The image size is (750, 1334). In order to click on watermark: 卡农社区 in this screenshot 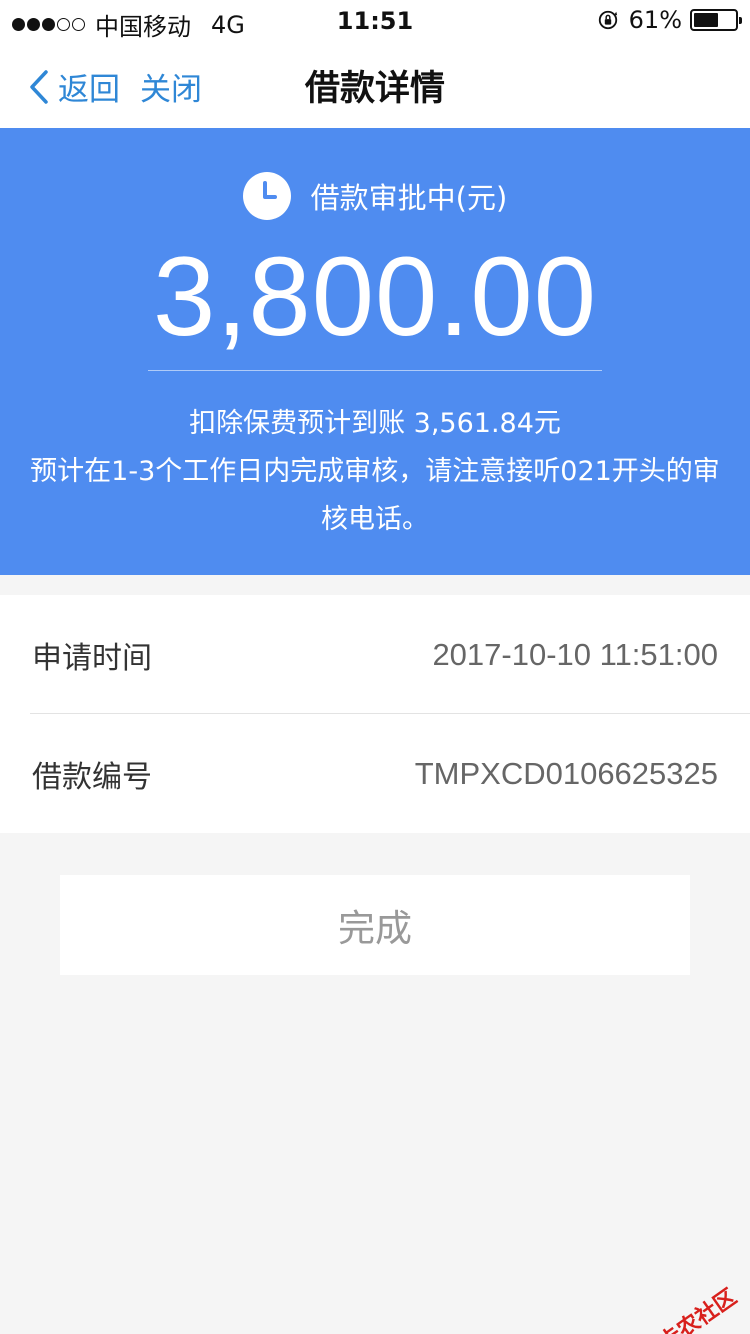, I will do `click(683, 1307)`.